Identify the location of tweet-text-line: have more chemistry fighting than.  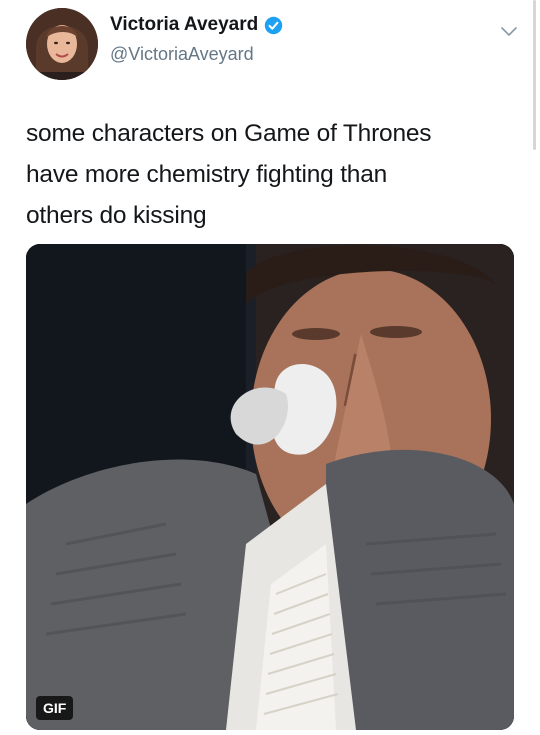
(207, 174).